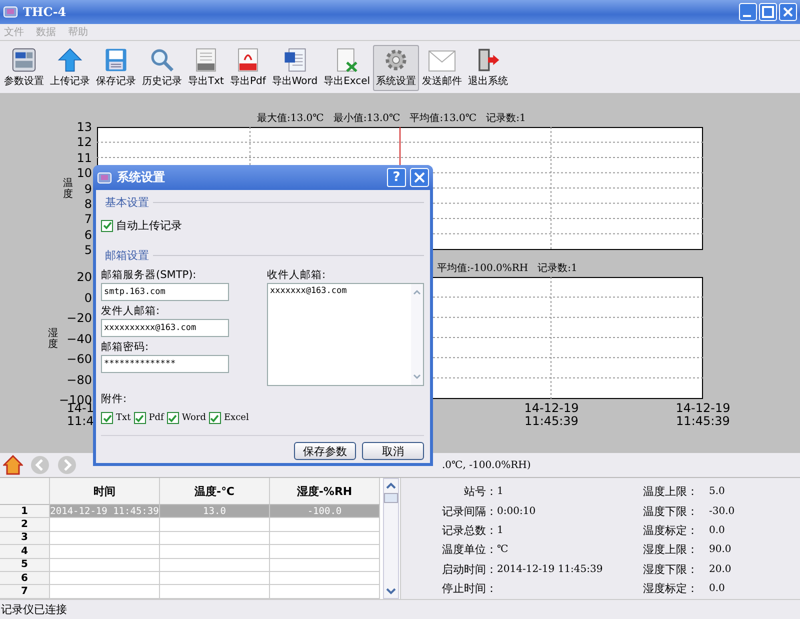 This screenshot has width=800, height=619. Describe the element at coordinates (295, 60) in the screenshot. I see `word-file-icon` at that location.